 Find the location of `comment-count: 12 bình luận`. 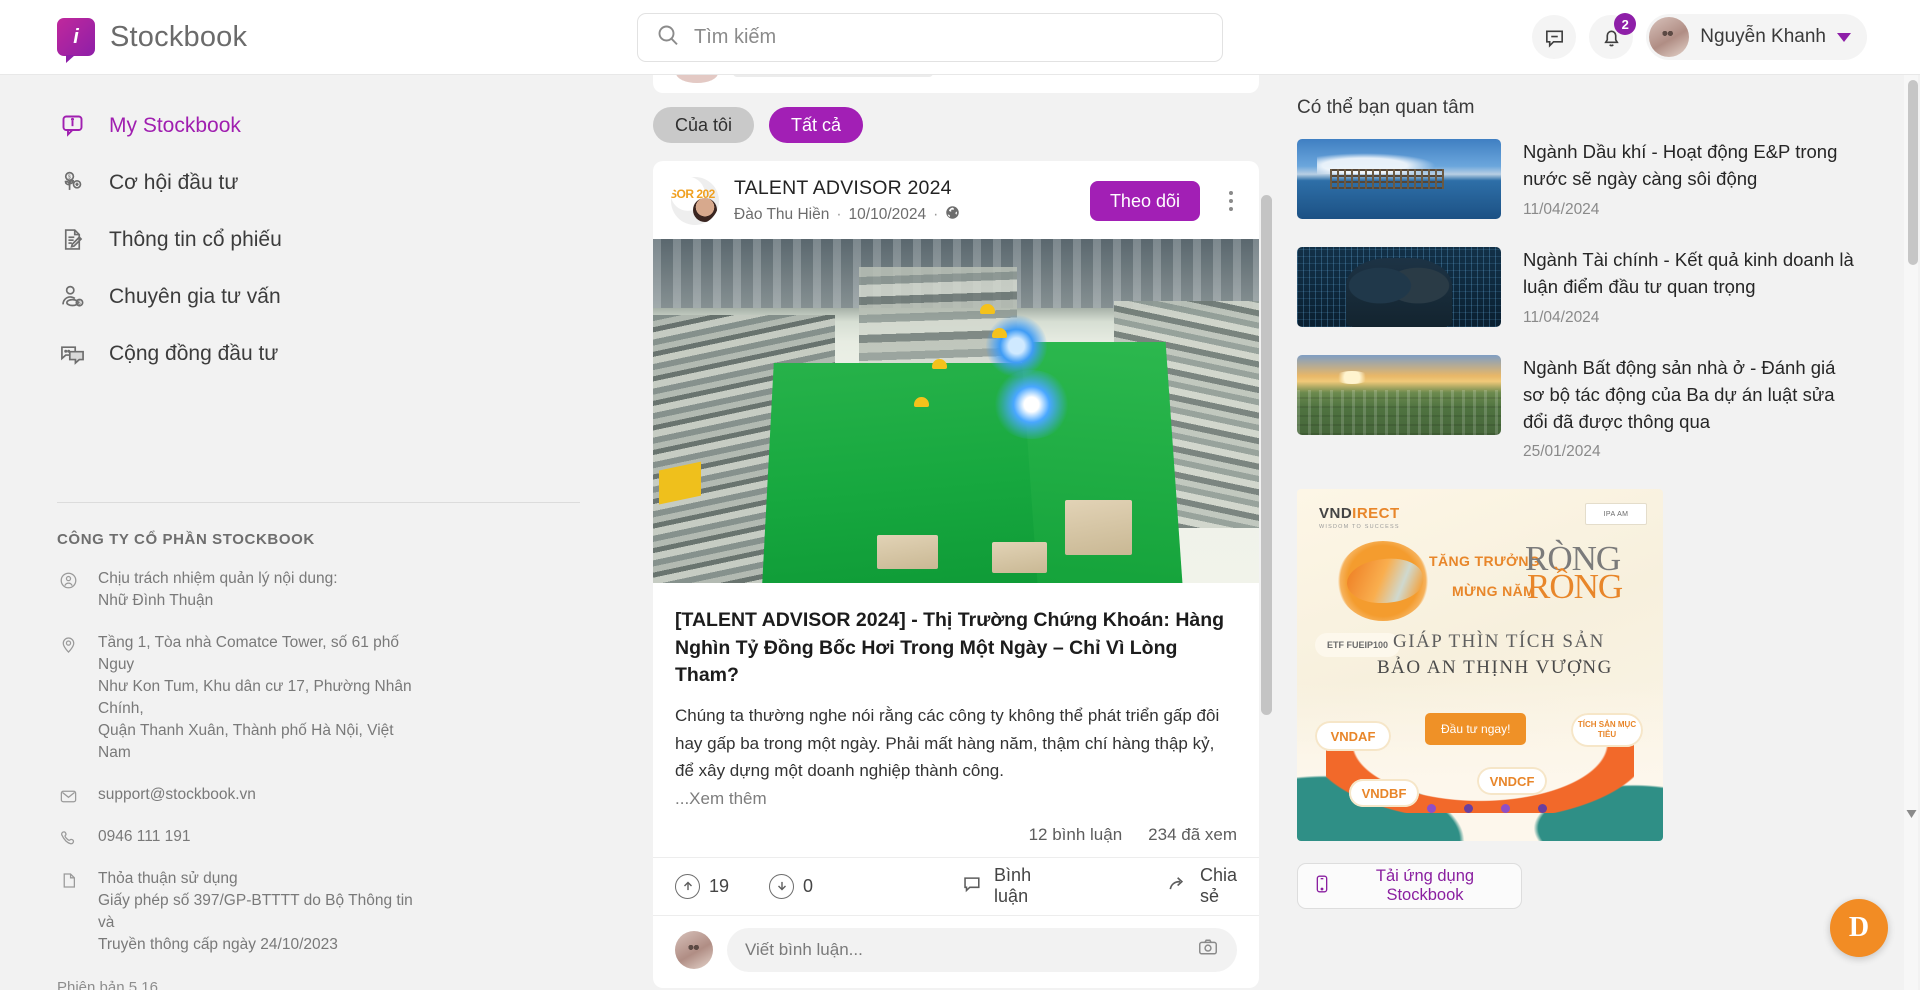

comment-count: 12 bình luận is located at coordinates (1076, 835).